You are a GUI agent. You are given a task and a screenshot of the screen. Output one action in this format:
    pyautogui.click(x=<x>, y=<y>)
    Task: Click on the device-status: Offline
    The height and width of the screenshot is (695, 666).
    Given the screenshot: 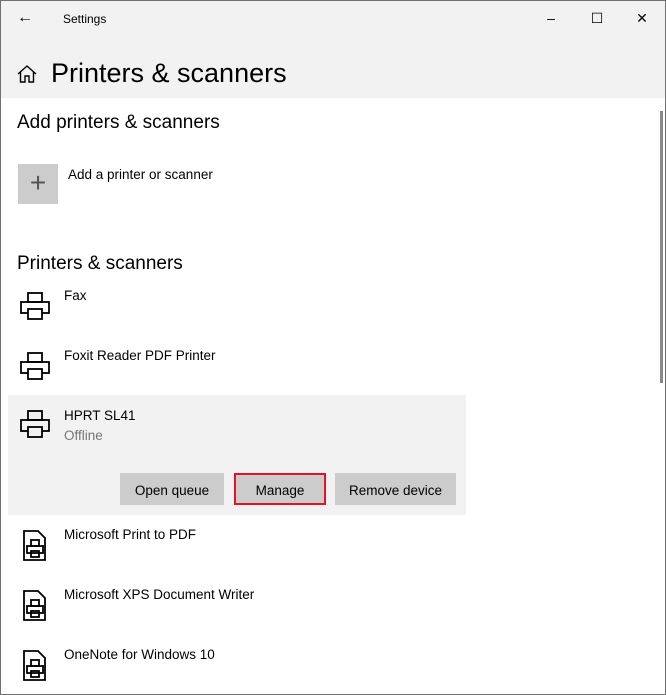 What is the action you would take?
    pyautogui.click(x=83, y=435)
    